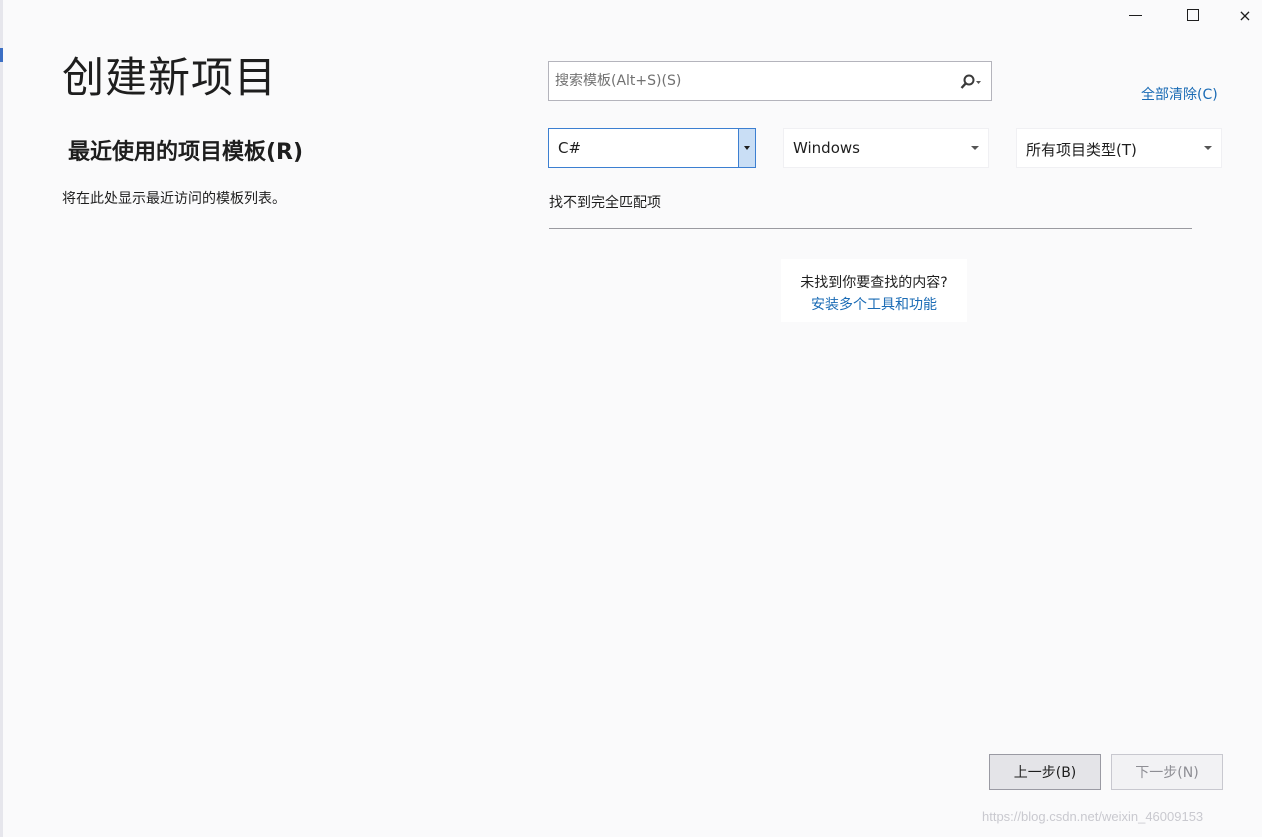  I want to click on close-button: ×, so click(1245, 15).